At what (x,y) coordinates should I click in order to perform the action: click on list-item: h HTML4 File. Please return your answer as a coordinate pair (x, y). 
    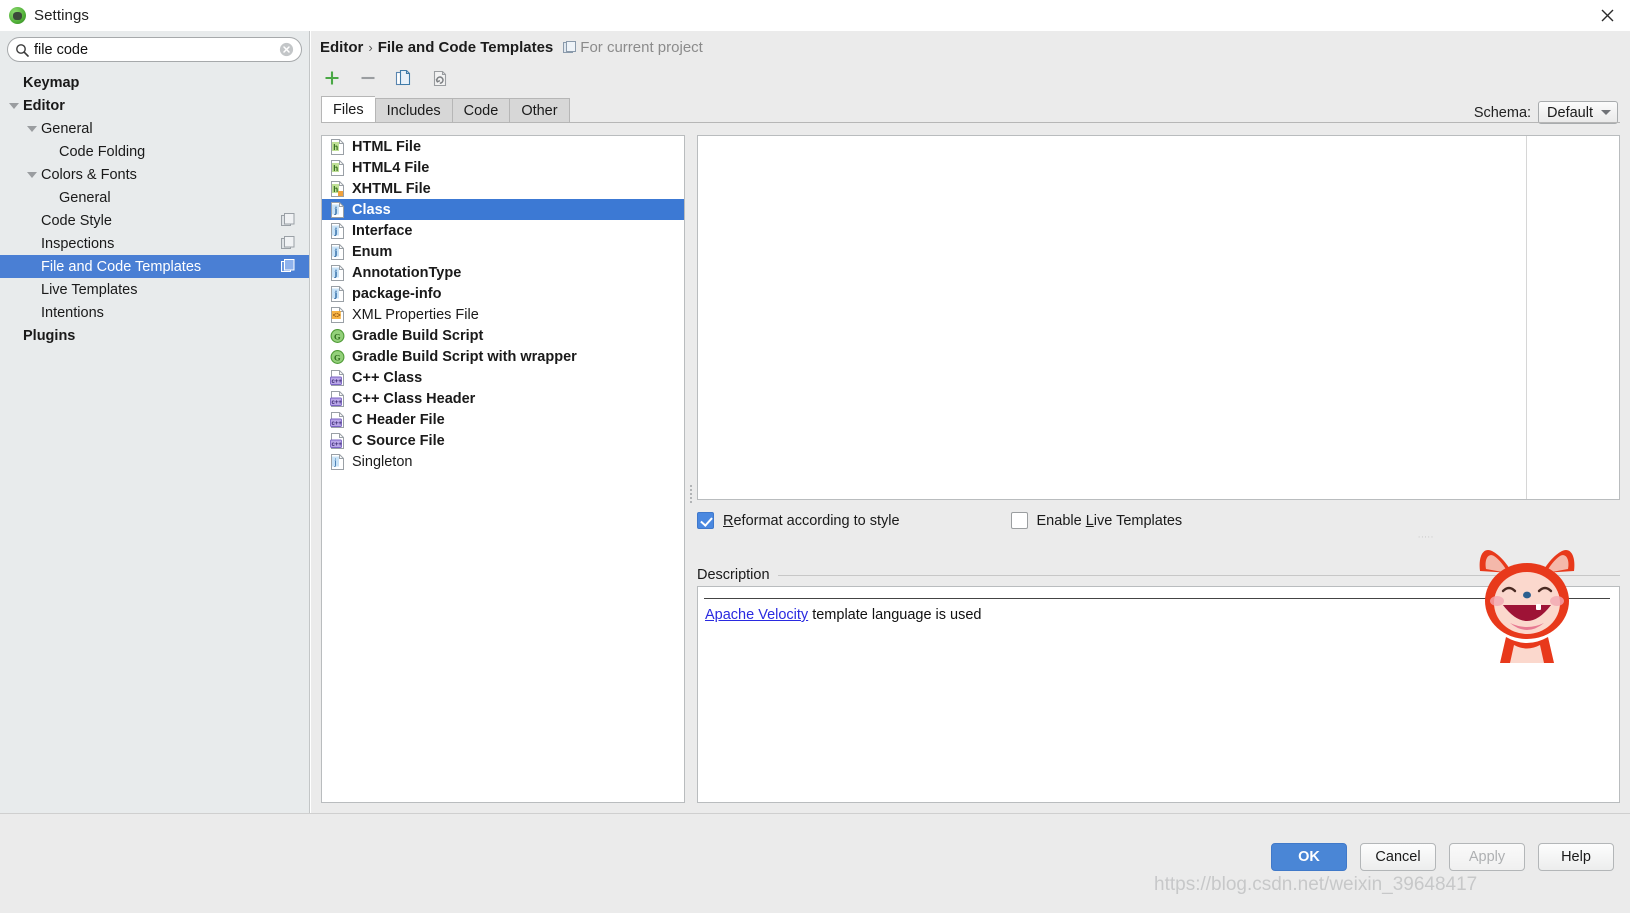
    Looking at the image, I should click on (503, 167).